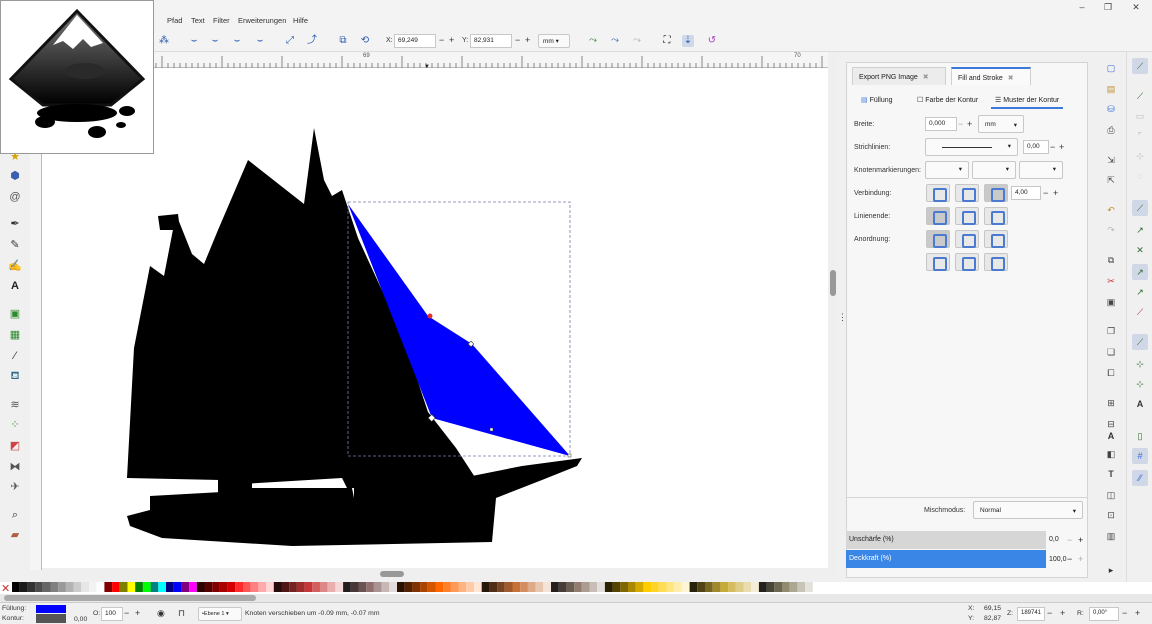 Image resolution: width=1152 pixels, height=624 pixels. I want to click on calligraphy-icon: ✍, so click(15, 266).